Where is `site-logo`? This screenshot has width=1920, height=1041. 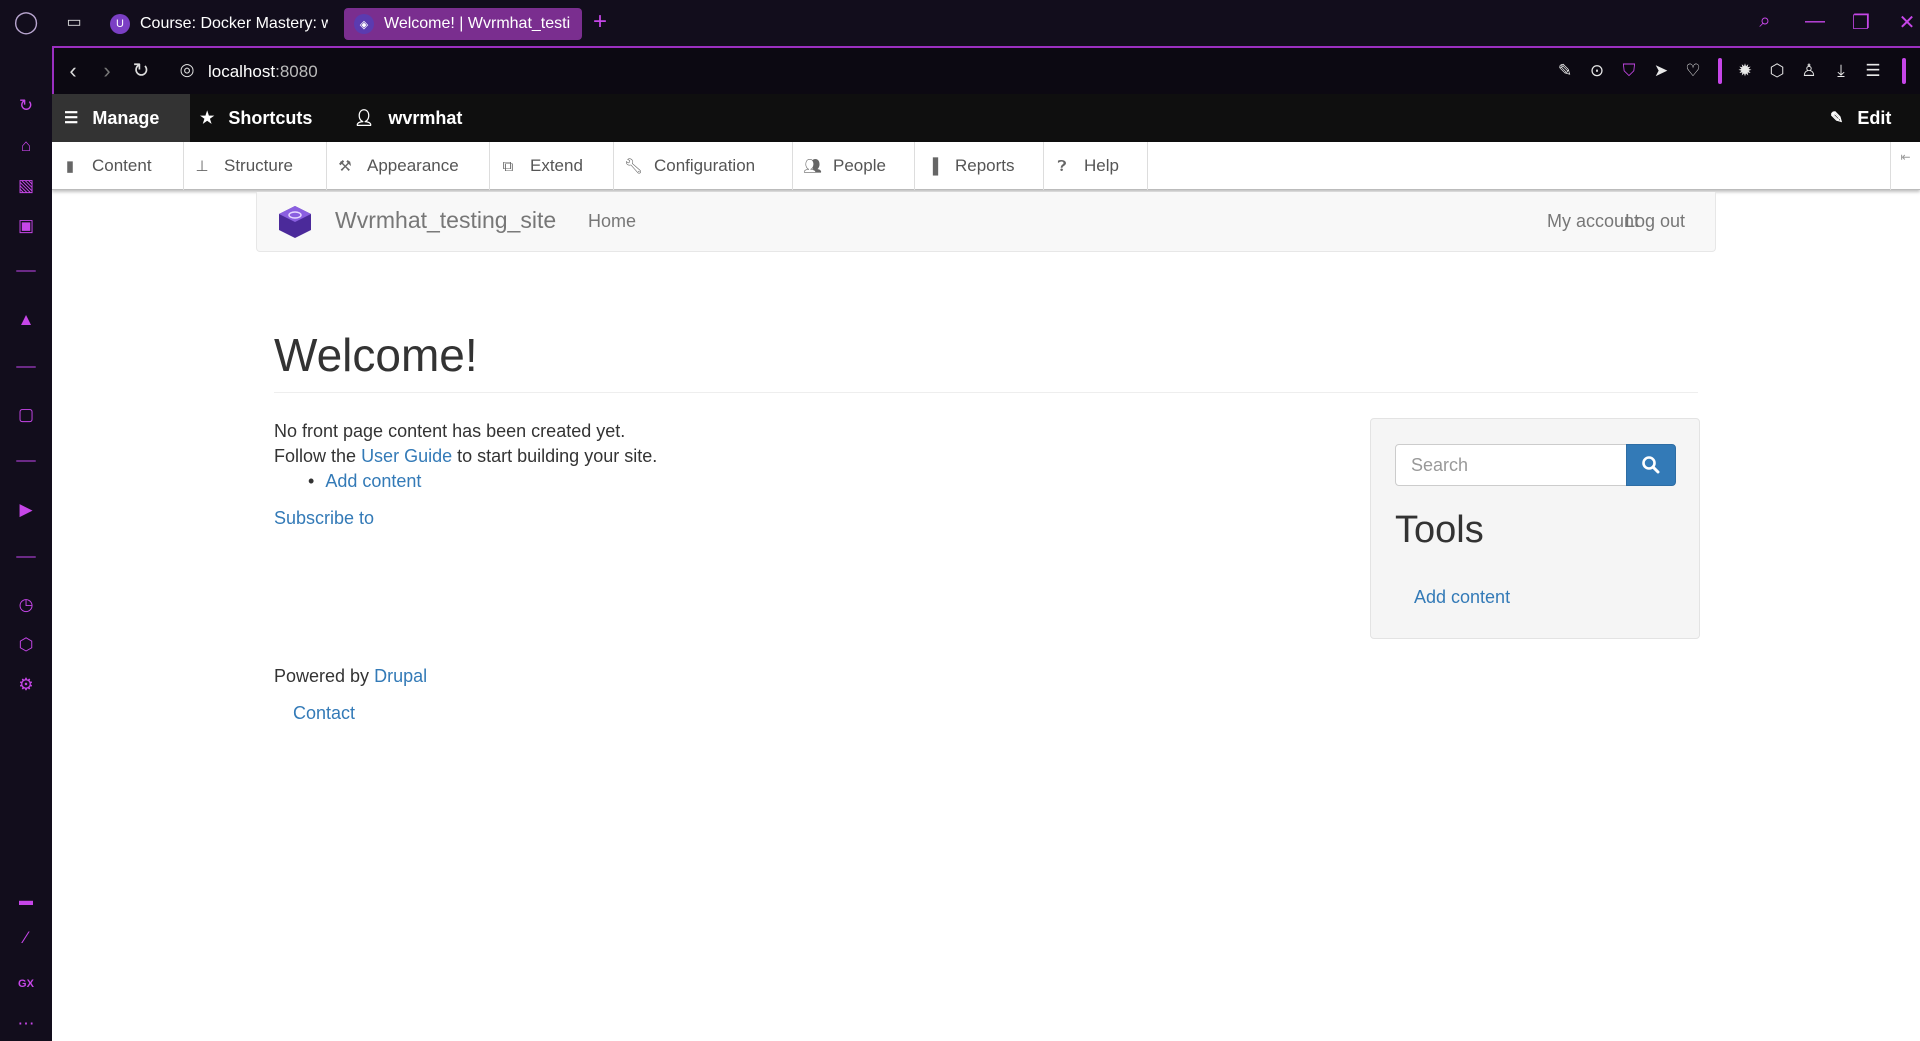
site-logo is located at coordinates (295, 222).